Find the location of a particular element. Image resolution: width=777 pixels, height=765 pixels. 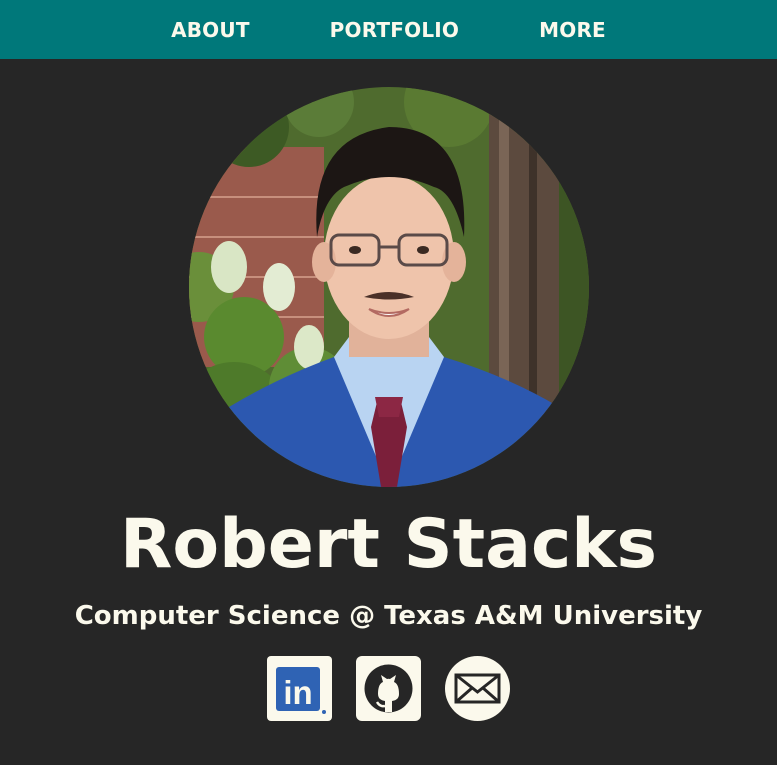

linkedin-link: in is located at coordinates (299, 688).